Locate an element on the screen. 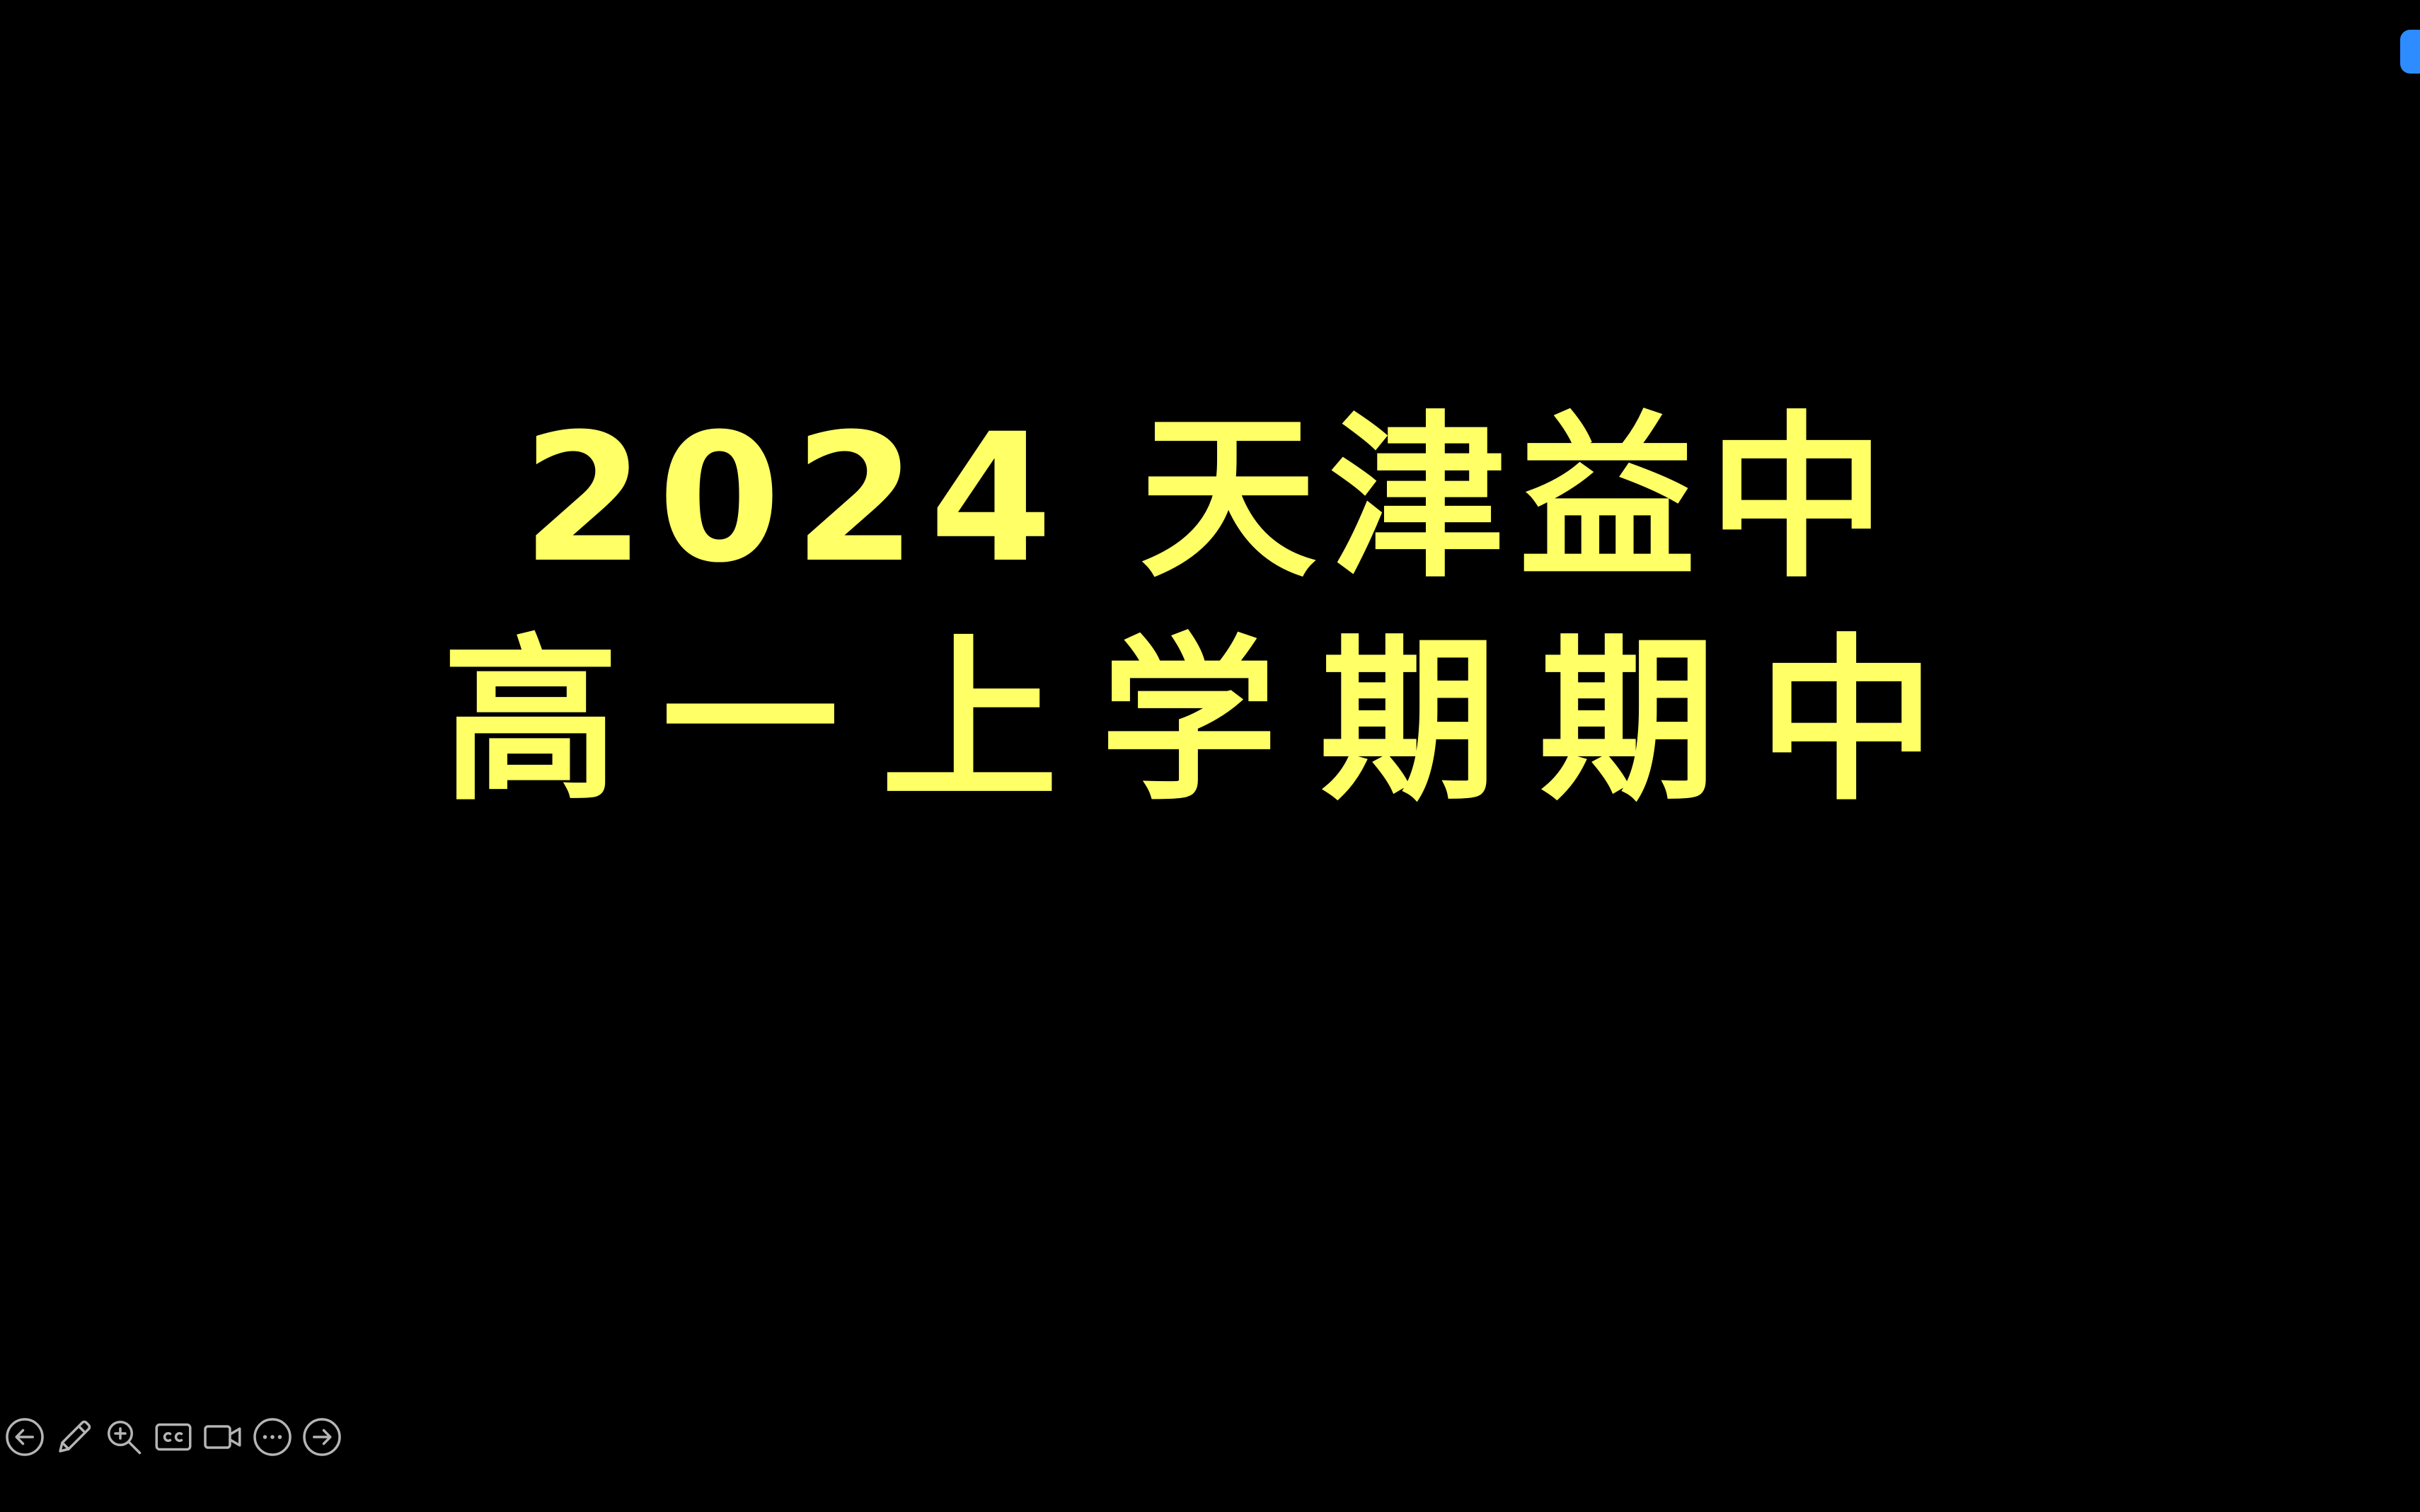 This screenshot has width=2420, height=1512. zoom-icon is located at coordinates (125, 1438).